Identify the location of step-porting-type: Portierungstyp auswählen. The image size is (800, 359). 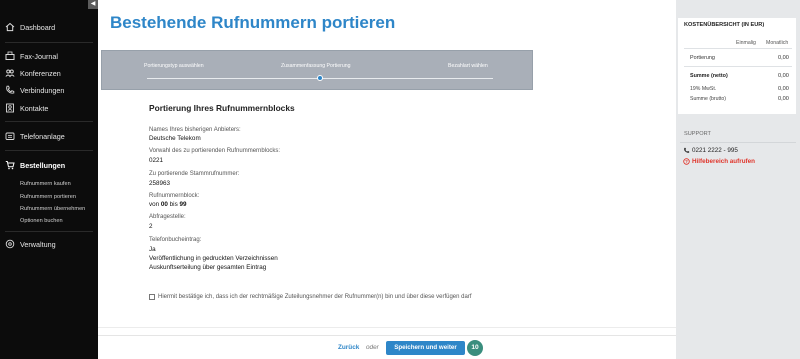
(174, 66).